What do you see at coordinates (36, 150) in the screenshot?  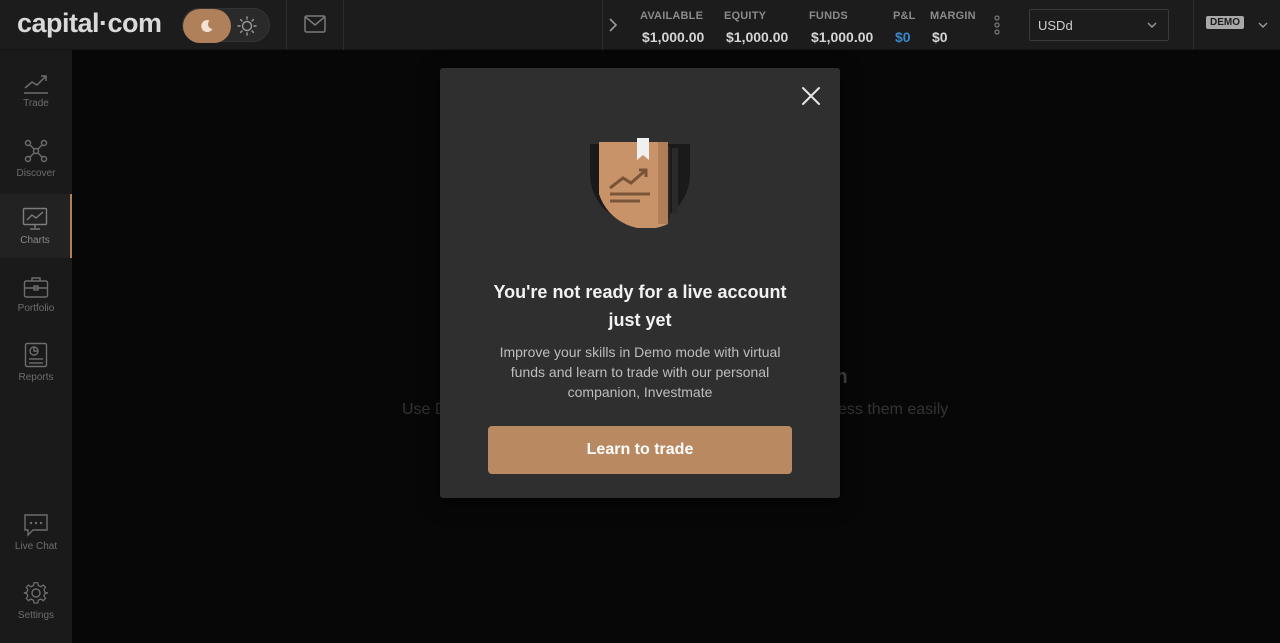 I see `network-icon` at bounding box center [36, 150].